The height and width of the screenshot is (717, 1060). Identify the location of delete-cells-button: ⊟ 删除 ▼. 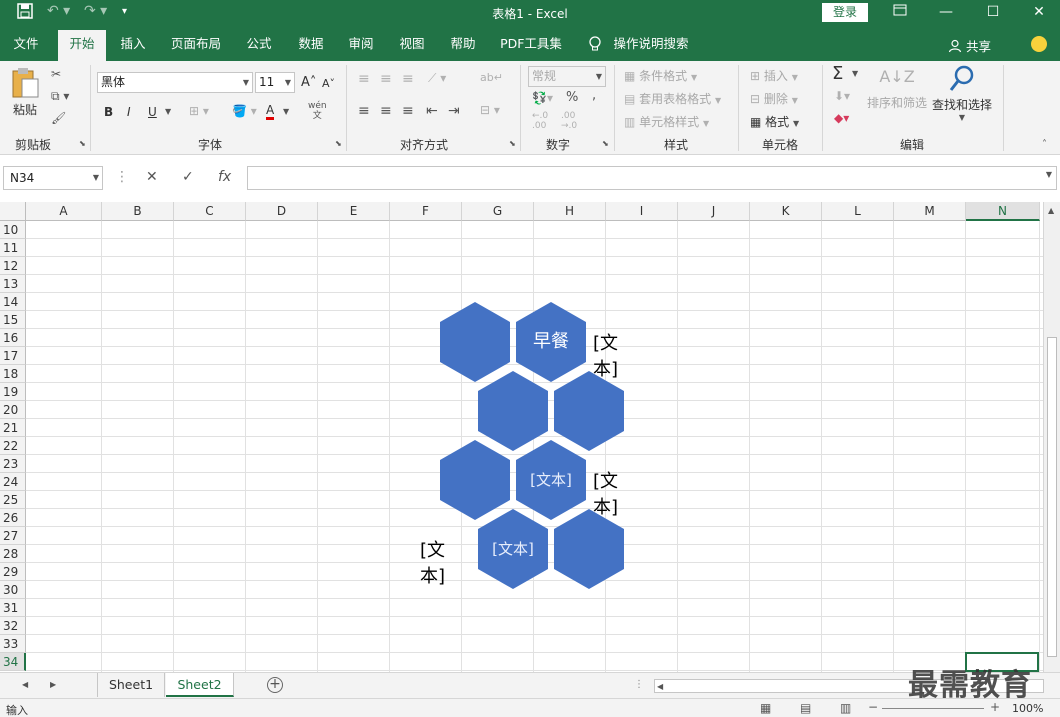
(774, 98).